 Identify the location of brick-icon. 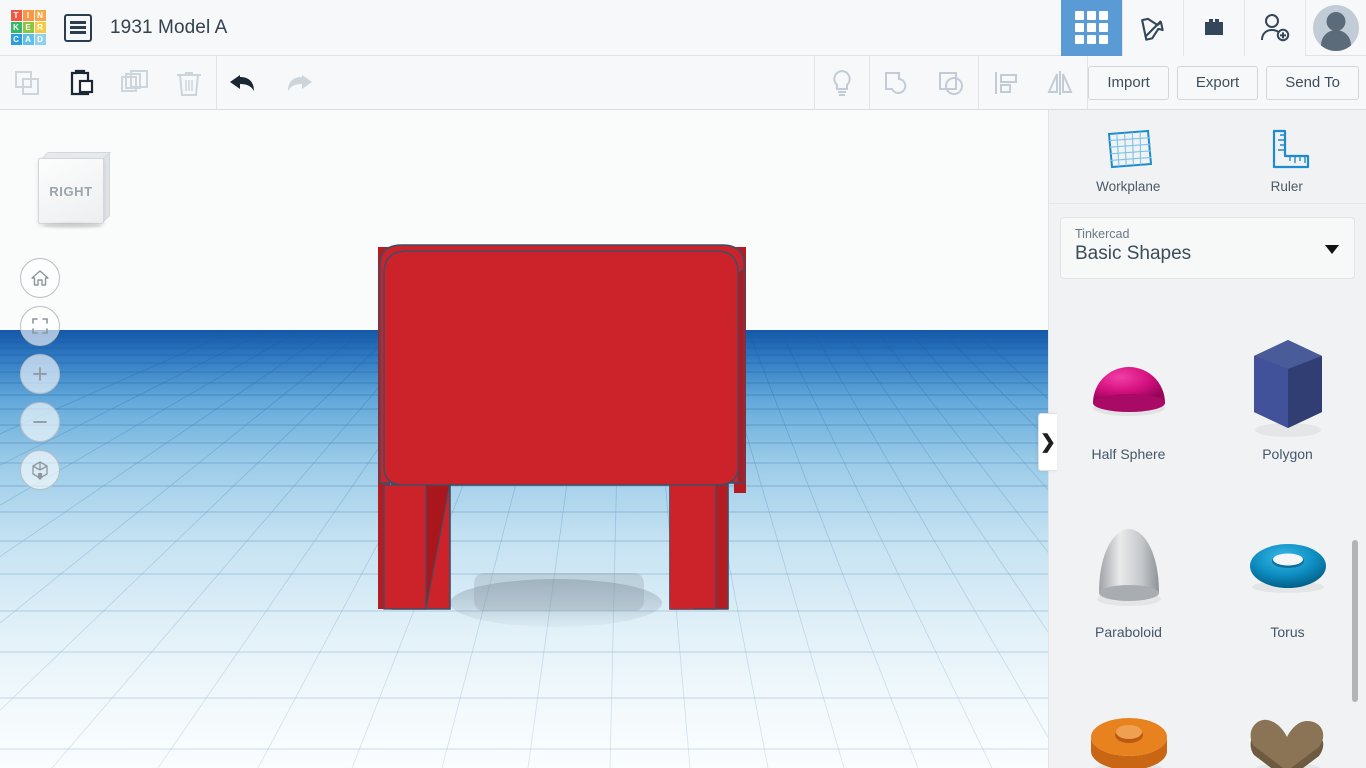
(1214, 26).